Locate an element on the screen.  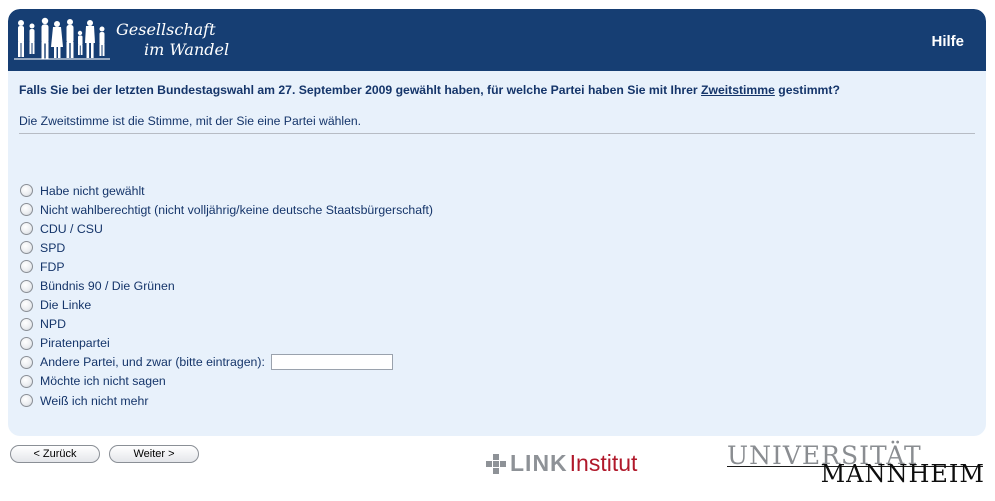
option-label: NPD is located at coordinates (53, 324).